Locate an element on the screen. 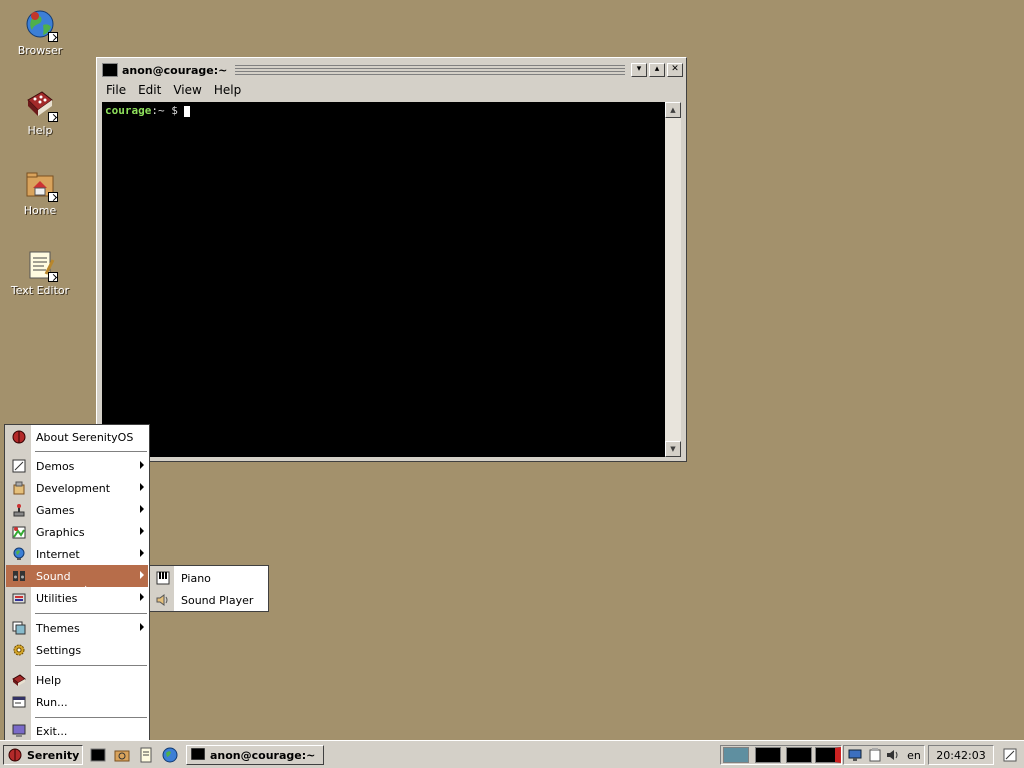  menu-item-label: Development is located at coordinates (73, 488).